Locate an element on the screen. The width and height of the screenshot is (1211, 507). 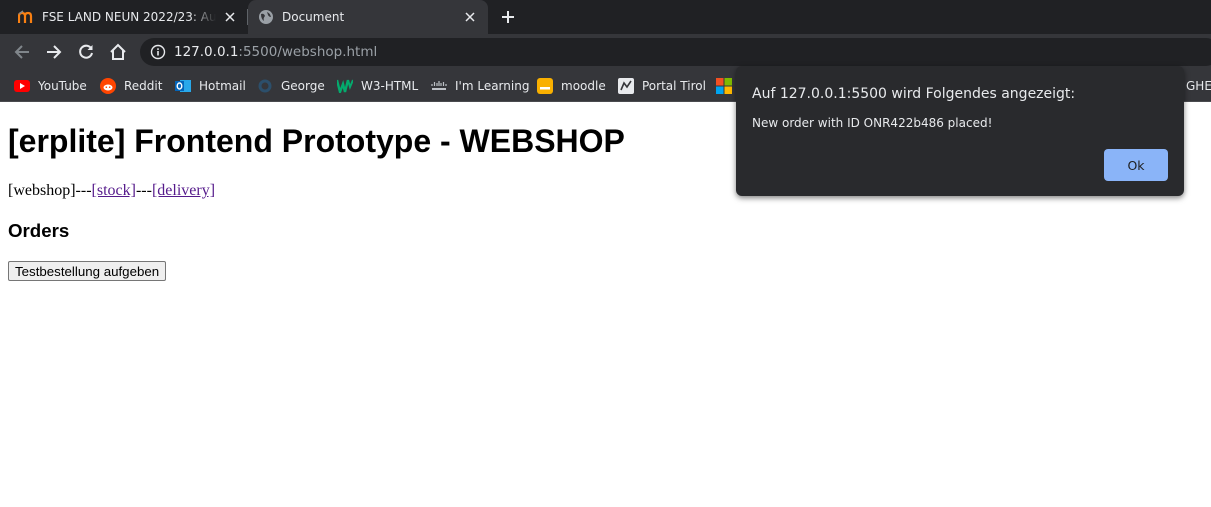
tab-title: FSE LAND NEUN 2022/23: Aufgabe is located at coordinates (129, 17).